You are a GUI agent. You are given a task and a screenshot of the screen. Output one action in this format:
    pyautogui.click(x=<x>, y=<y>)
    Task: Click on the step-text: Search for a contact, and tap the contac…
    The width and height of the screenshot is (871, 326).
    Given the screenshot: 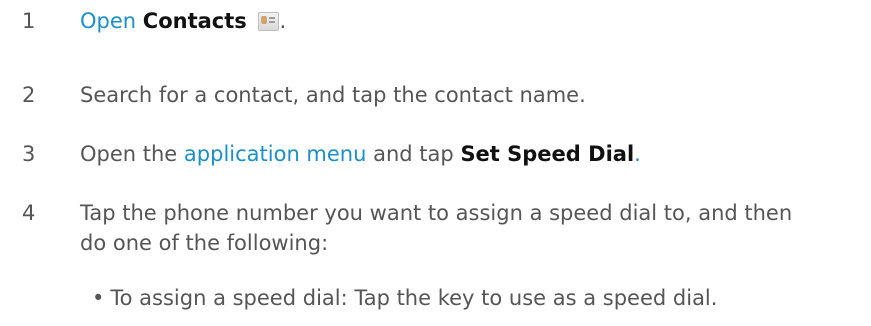 What is the action you would take?
    pyautogui.click(x=333, y=95)
    